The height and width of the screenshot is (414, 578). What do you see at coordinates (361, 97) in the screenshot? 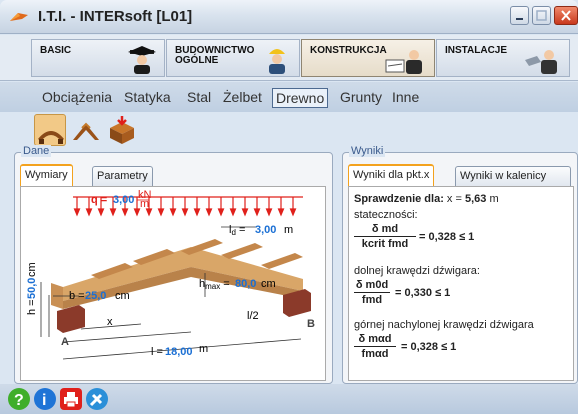
I see `tab-grunty: Grunty` at bounding box center [361, 97].